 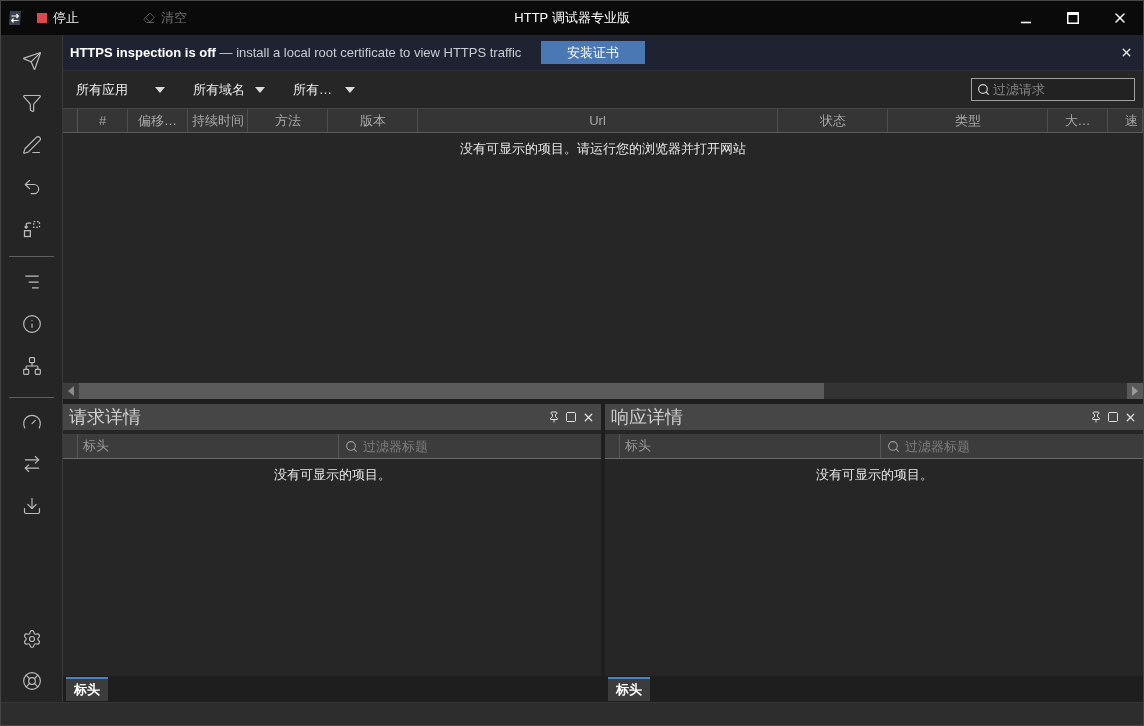 What do you see at coordinates (1135, 391) in the screenshot?
I see `right-arrow-icon` at bounding box center [1135, 391].